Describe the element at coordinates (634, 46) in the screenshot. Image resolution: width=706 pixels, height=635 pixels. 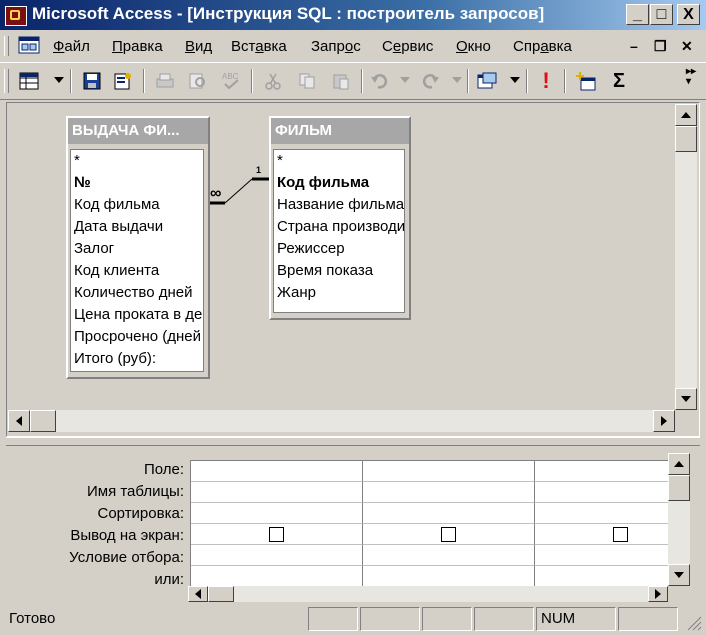
I see `mdi-minimize-button: –` at that location.